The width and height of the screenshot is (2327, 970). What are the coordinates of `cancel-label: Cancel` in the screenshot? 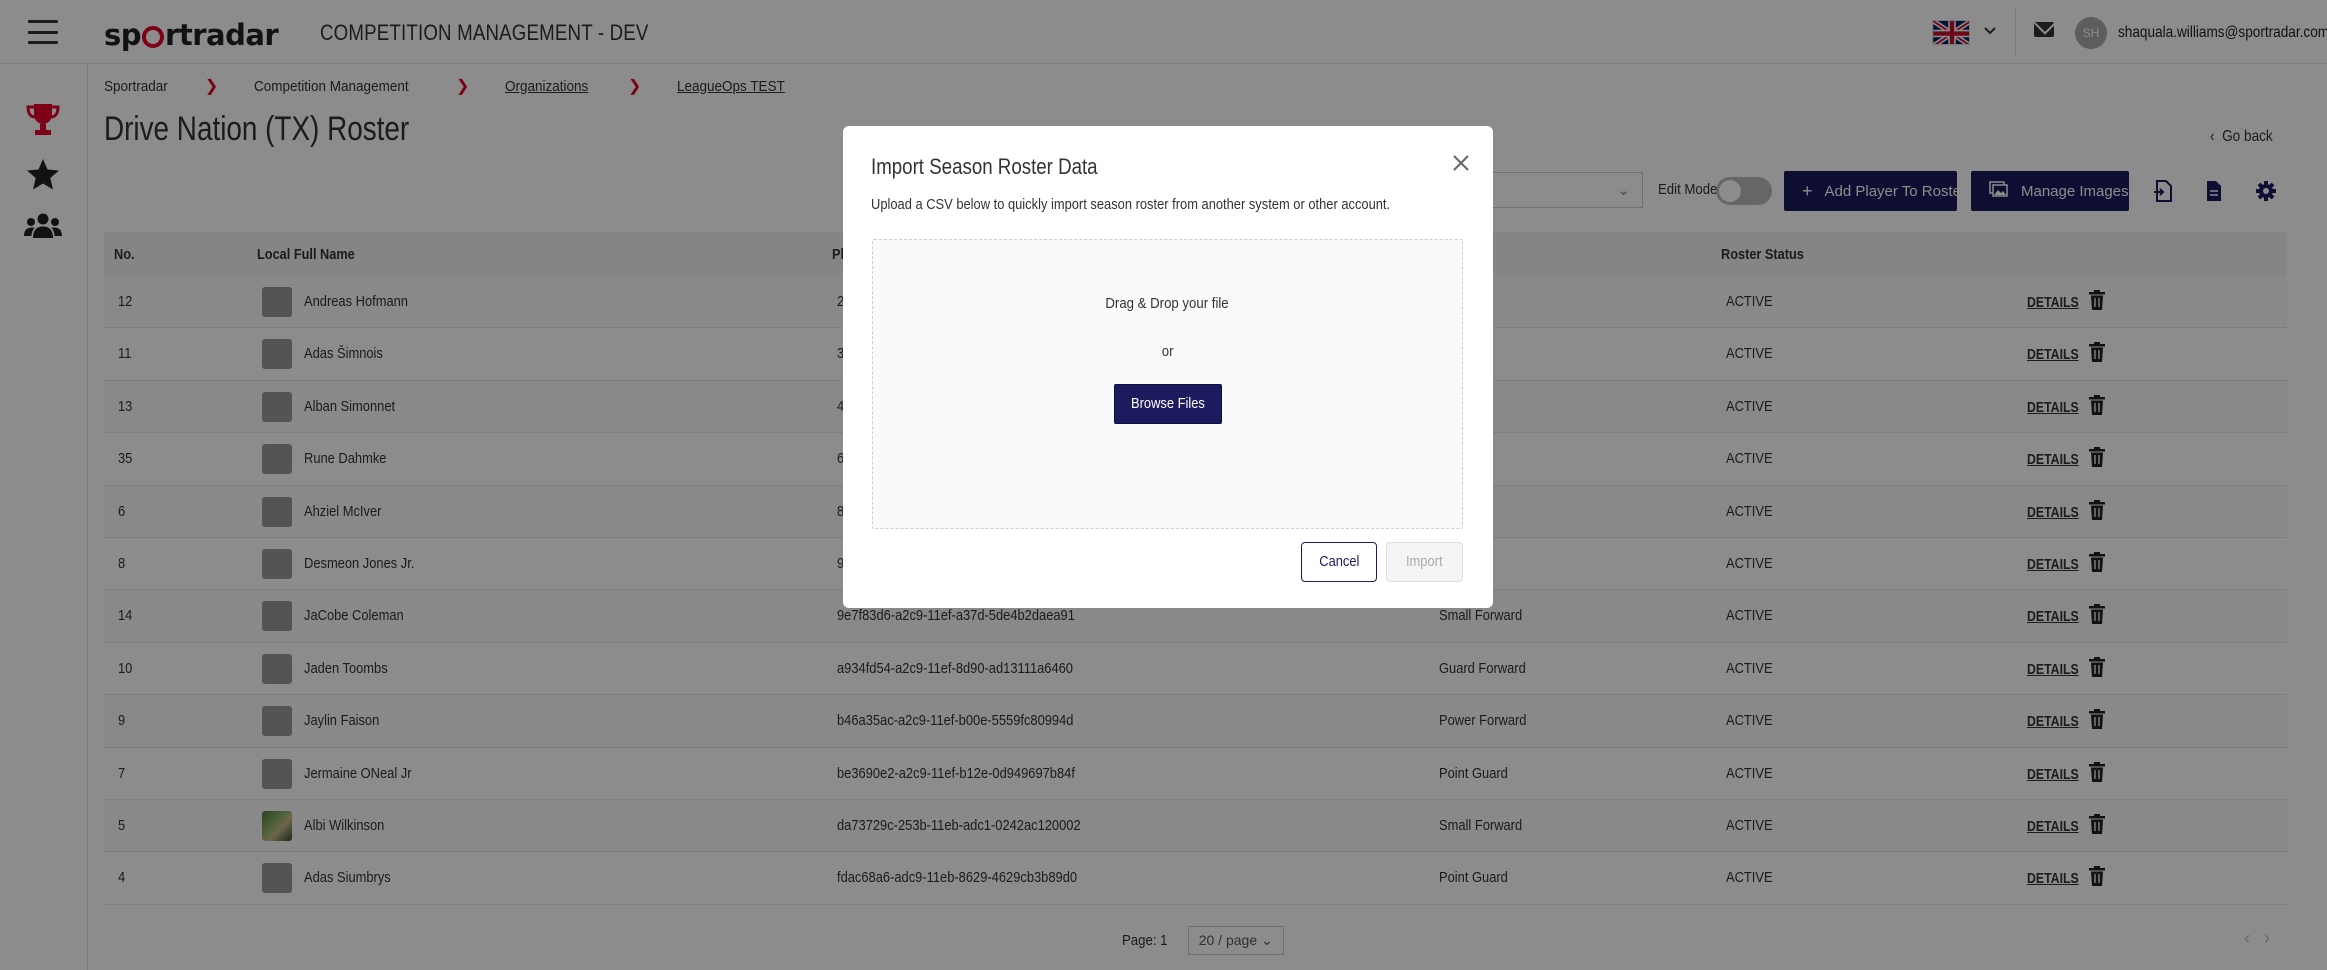 It's located at (1339, 561).